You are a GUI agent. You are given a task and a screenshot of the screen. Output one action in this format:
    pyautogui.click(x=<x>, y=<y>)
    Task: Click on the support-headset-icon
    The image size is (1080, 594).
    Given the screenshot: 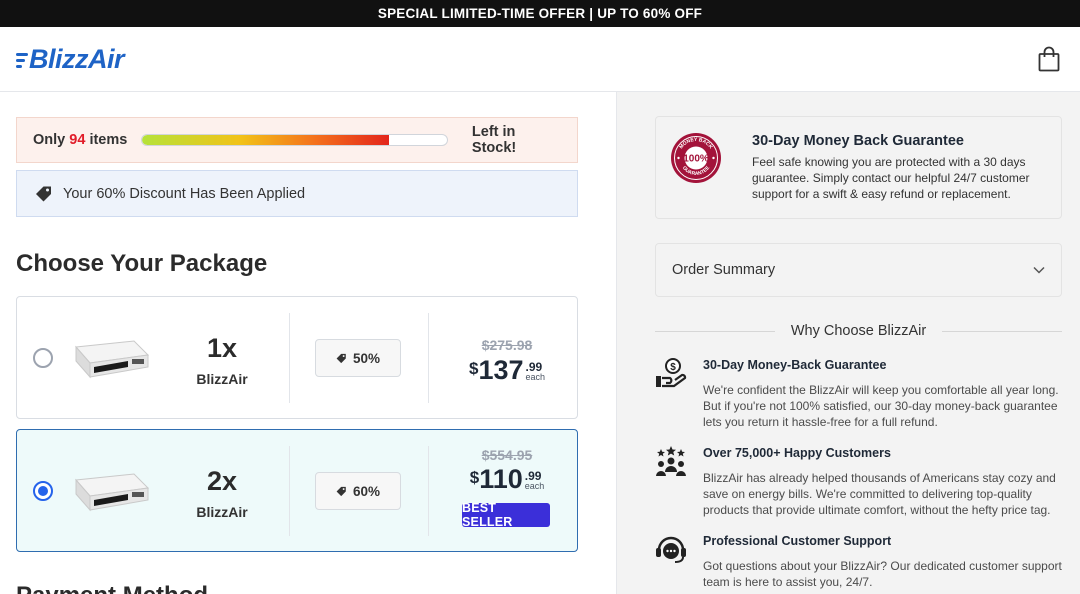 What is the action you would take?
    pyautogui.click(x=671, y=549)
    